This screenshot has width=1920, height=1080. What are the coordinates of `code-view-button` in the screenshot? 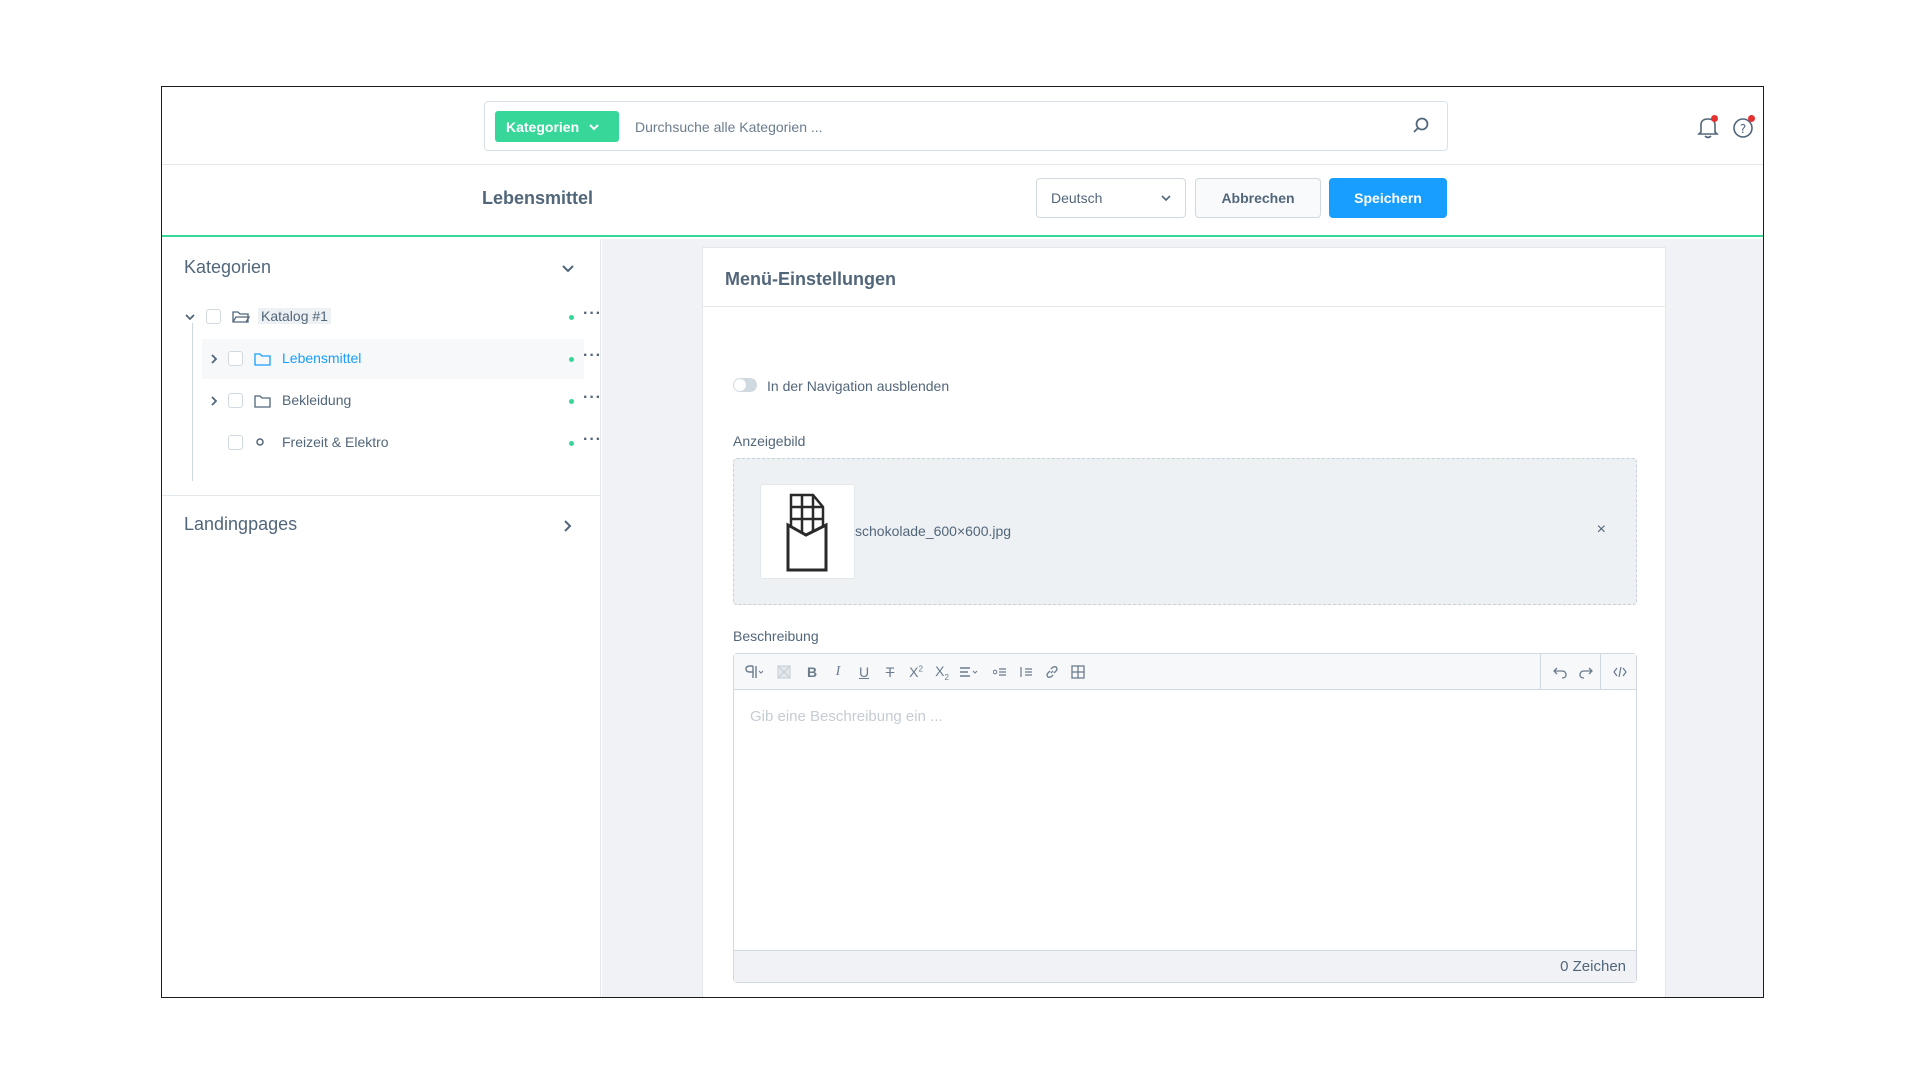 It's located at (1620, 672).